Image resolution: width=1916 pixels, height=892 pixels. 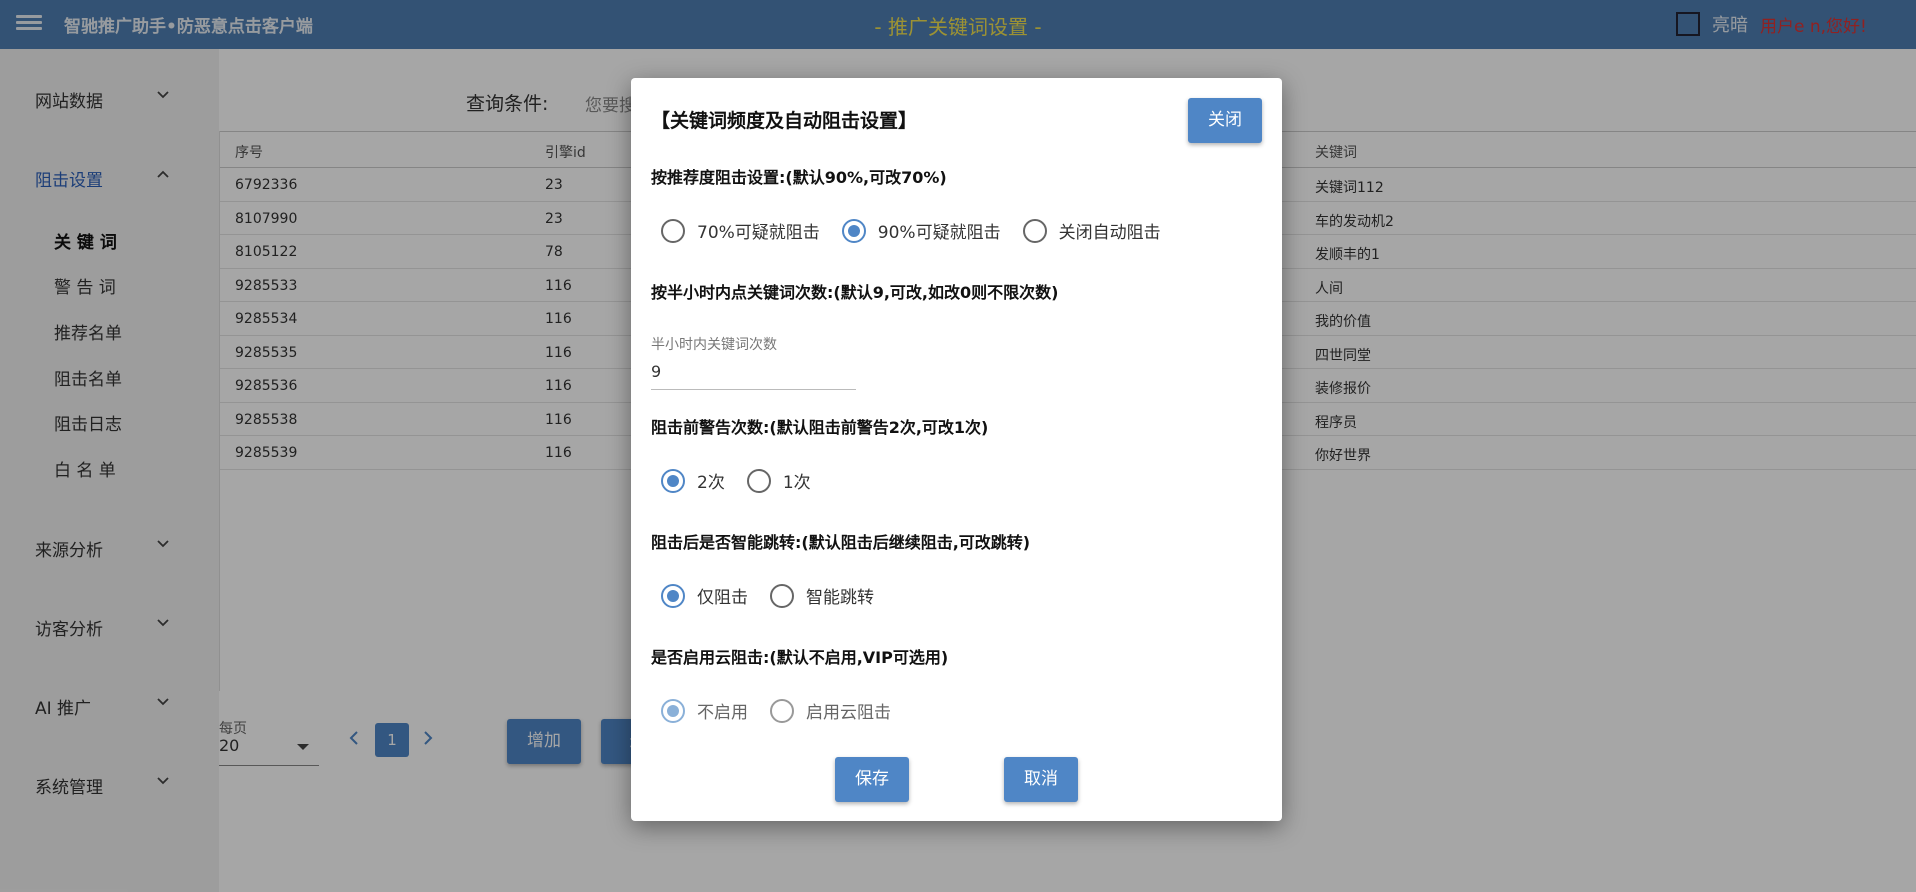 I want to click on section-recommend-block-label: 按推荐度阻击设置:(默认90%,可改70%), so click(x=799, y=177).